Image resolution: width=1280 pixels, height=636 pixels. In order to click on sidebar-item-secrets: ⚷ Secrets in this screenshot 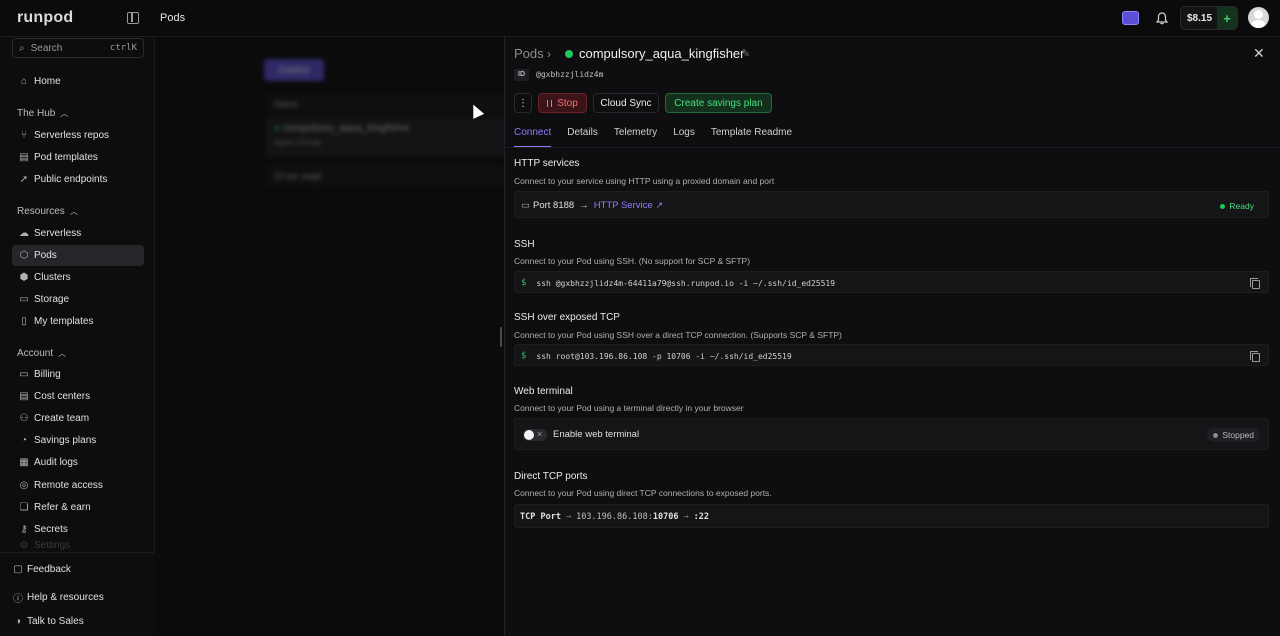, I will do `click(78, 529)`.